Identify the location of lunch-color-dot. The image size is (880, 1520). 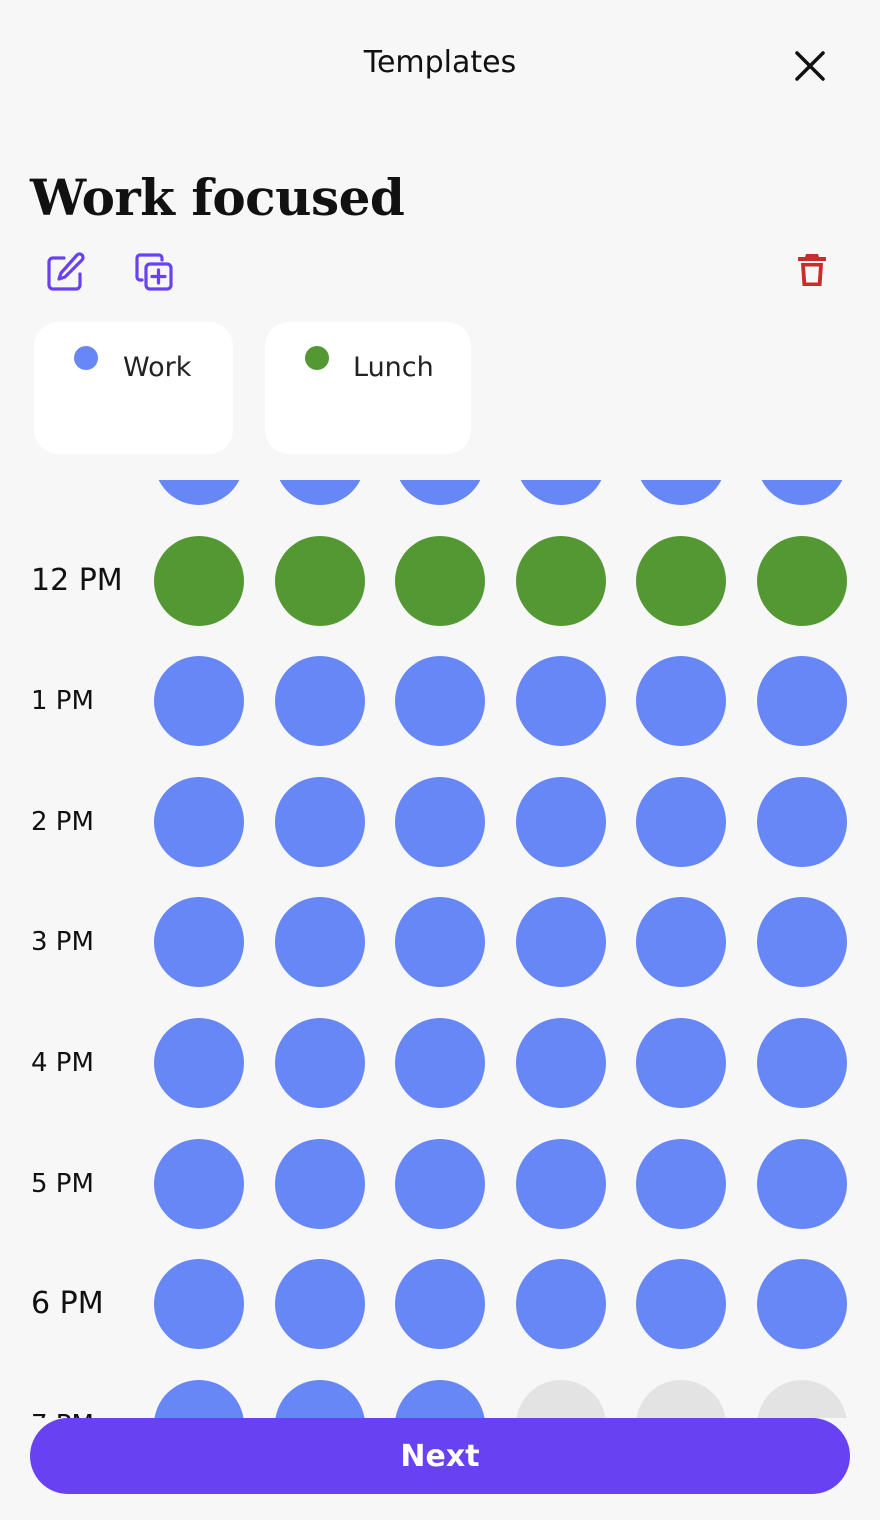
(317, 358).